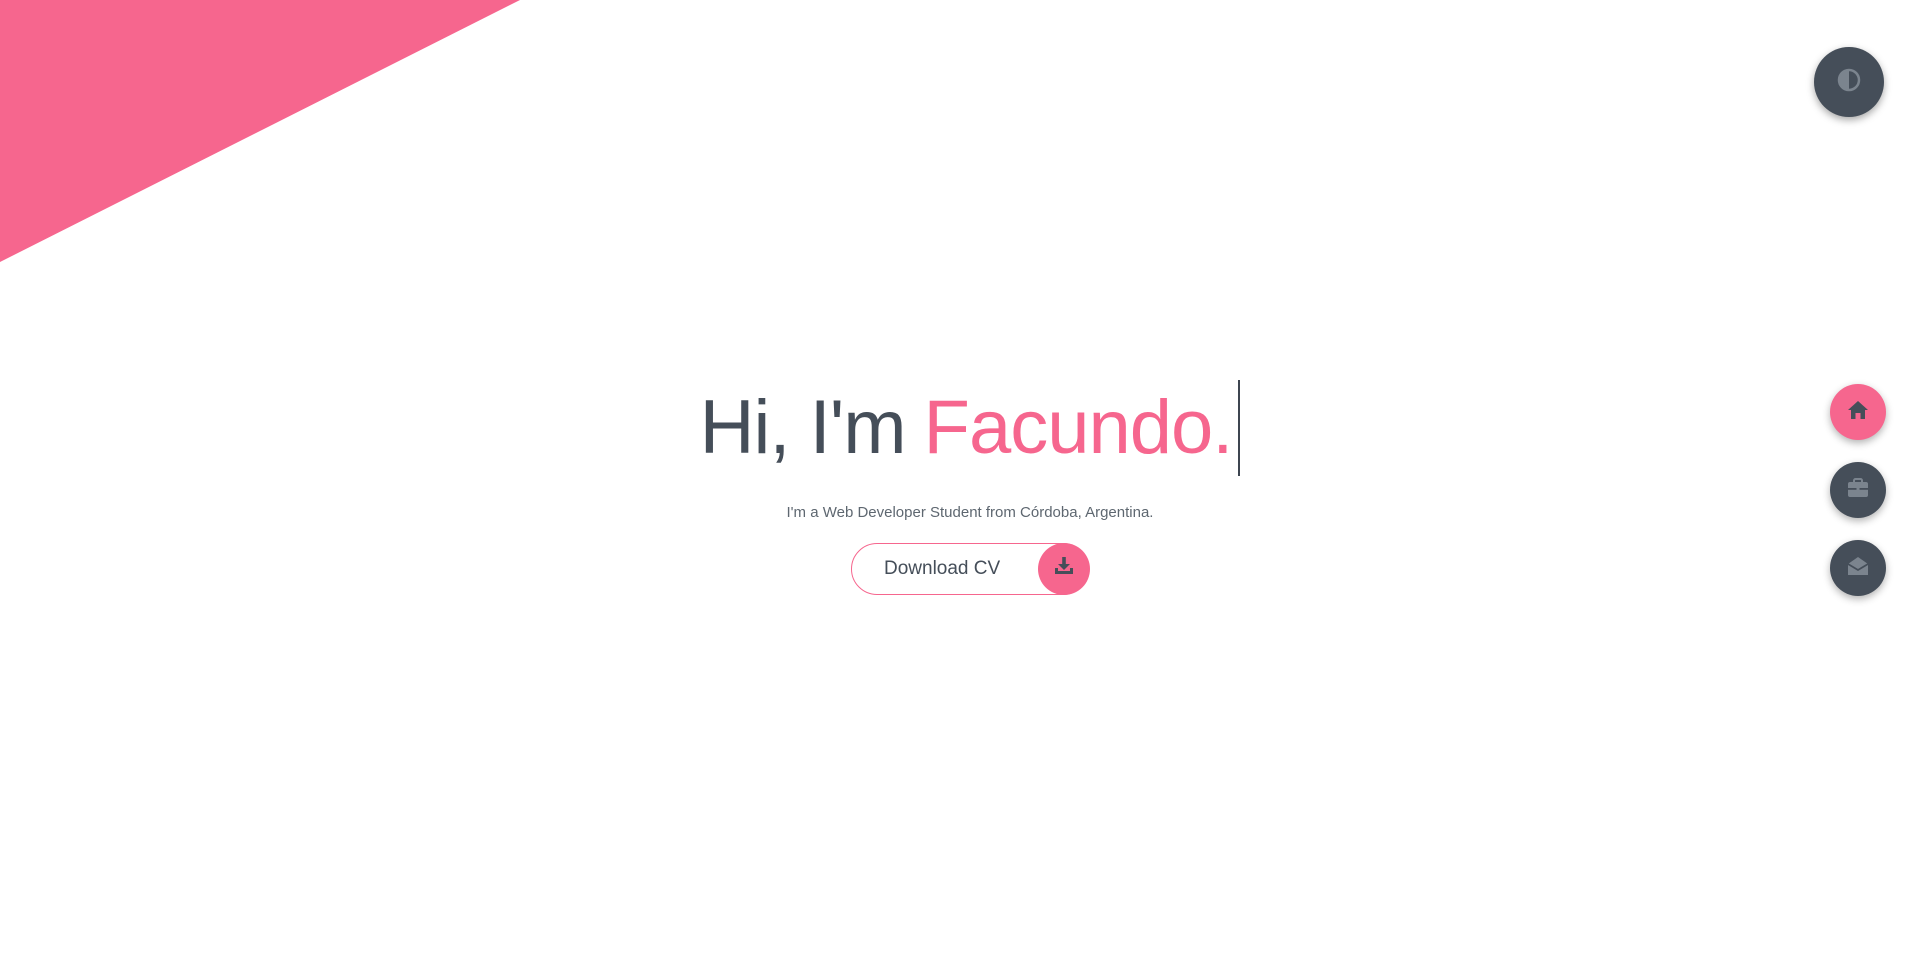 The image size is (1915, 963). What do you see at coordinates (1078, 427) in the screenshot?
I see `name-text: Facundo.` at bounding box center [1078, 427].